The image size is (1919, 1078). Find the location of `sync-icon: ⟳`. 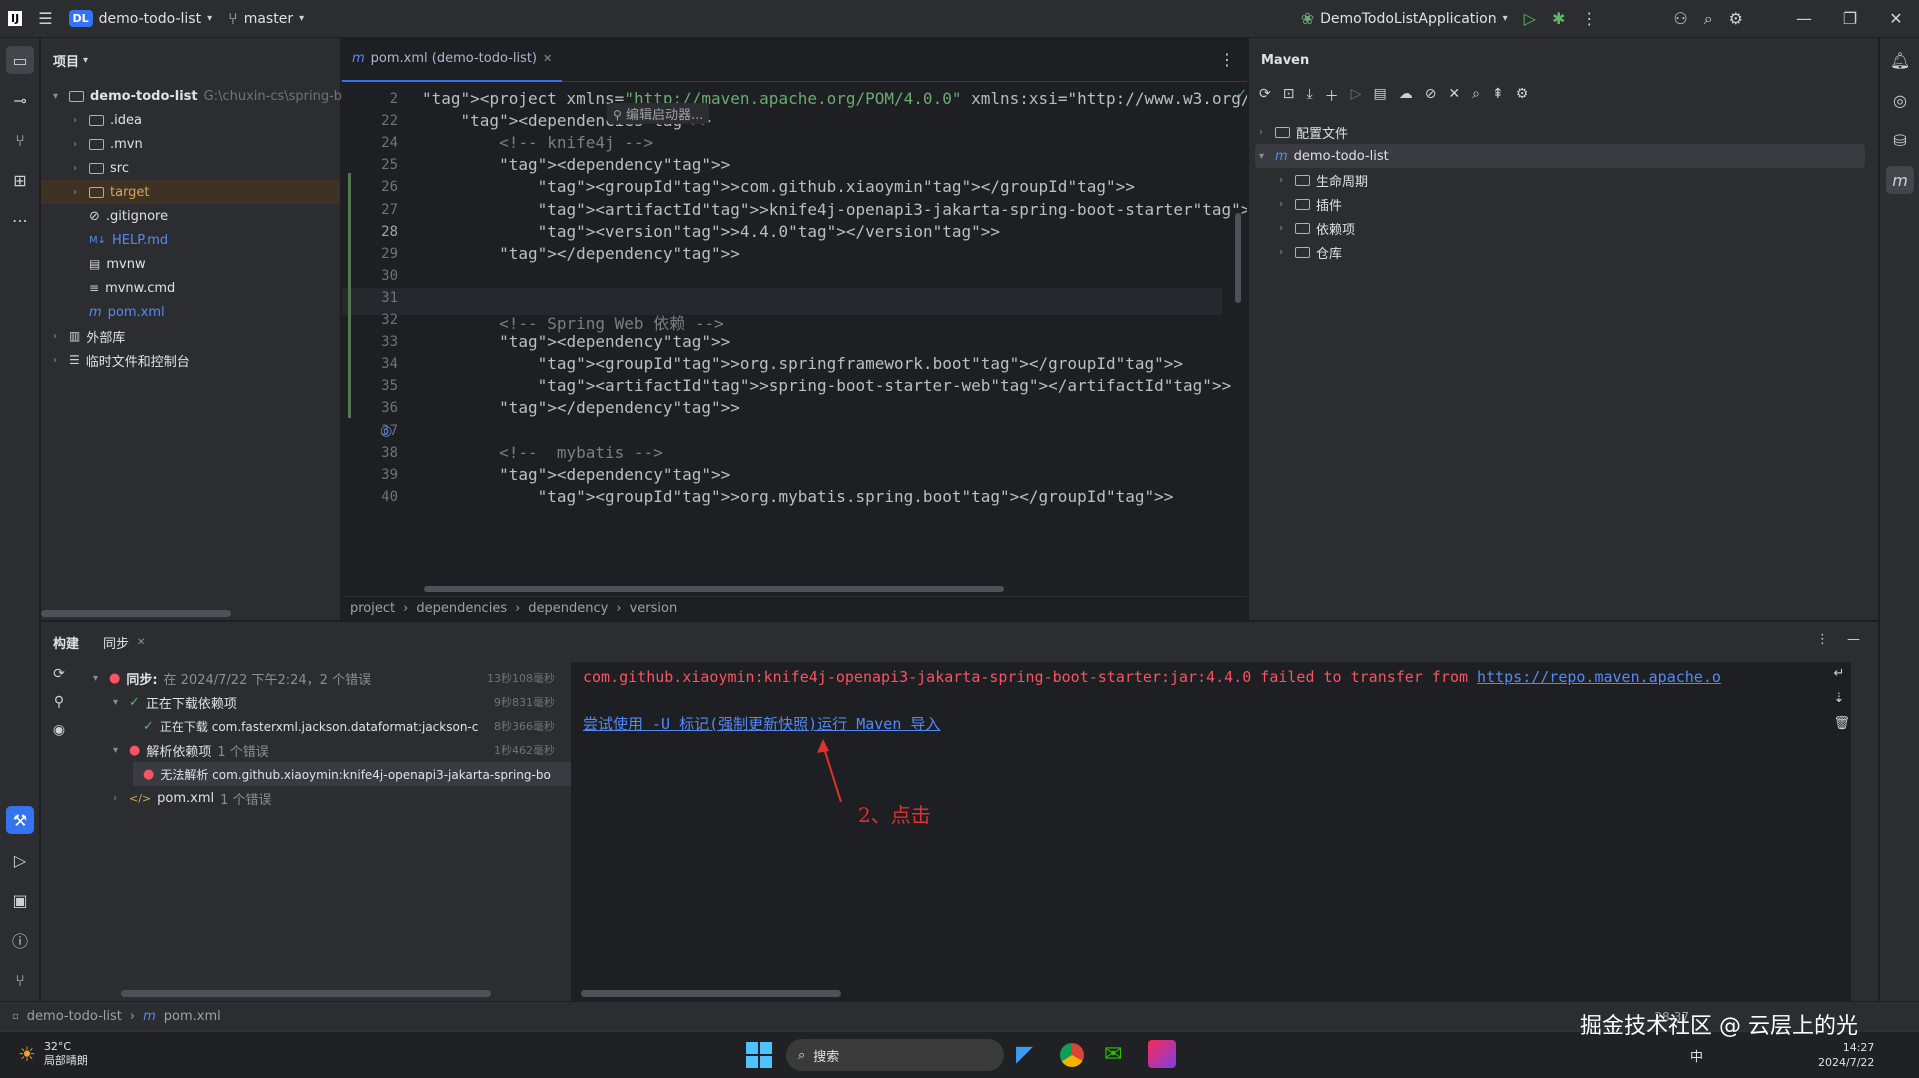

sync-icon: ⟳ is located at coordinates (59, 674).